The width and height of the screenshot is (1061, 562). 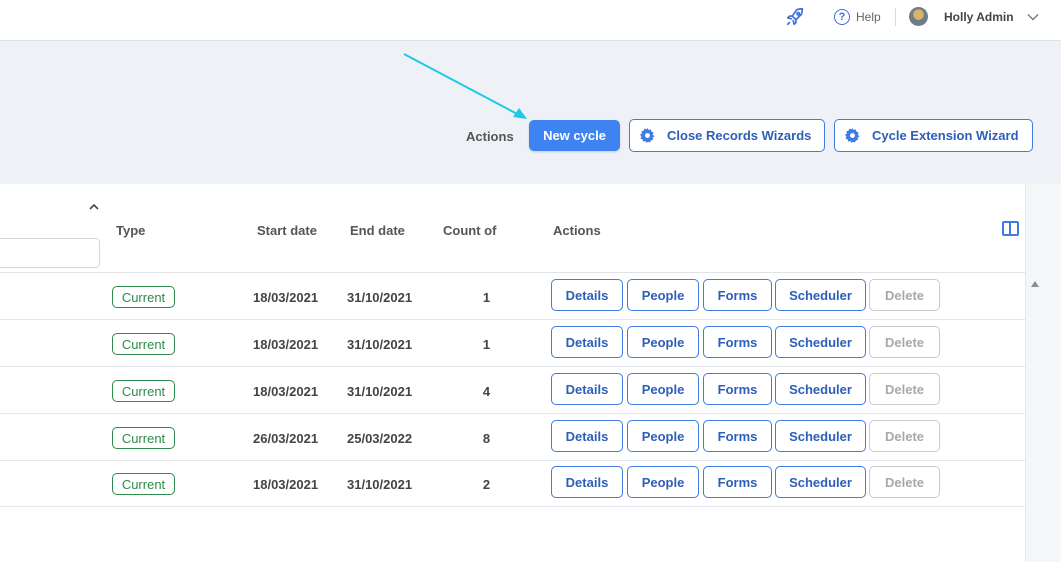 I want to click on chevron-down-icon, so click(x=1033, y=17).